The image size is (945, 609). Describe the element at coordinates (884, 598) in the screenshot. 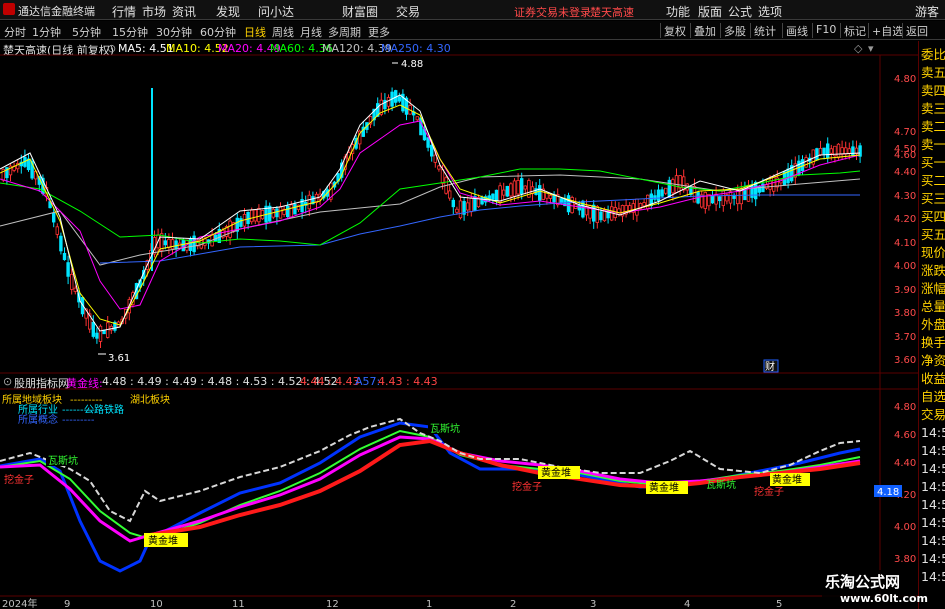

I see `watermark-url: www.60lt.com` at that location.